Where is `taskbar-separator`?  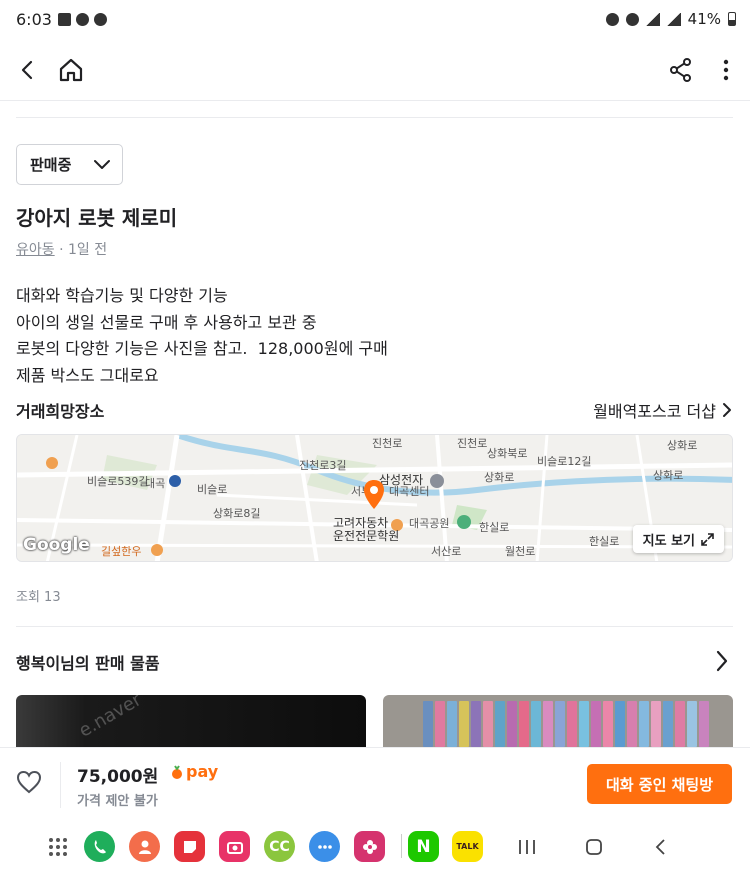 taskbar-separator is located at coordinates (401, 846).